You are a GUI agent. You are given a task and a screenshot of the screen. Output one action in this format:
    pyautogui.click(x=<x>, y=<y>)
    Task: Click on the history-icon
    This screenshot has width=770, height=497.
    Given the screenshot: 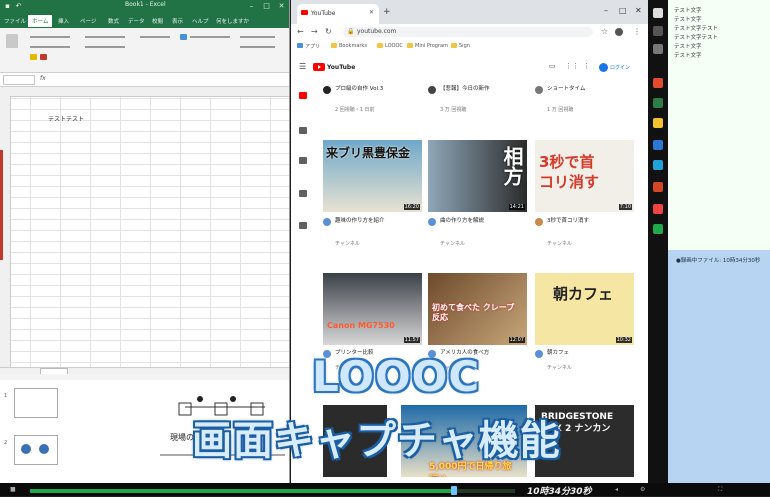 What is the action you would take?
    pyautogui.click(x=303, y=225)
    